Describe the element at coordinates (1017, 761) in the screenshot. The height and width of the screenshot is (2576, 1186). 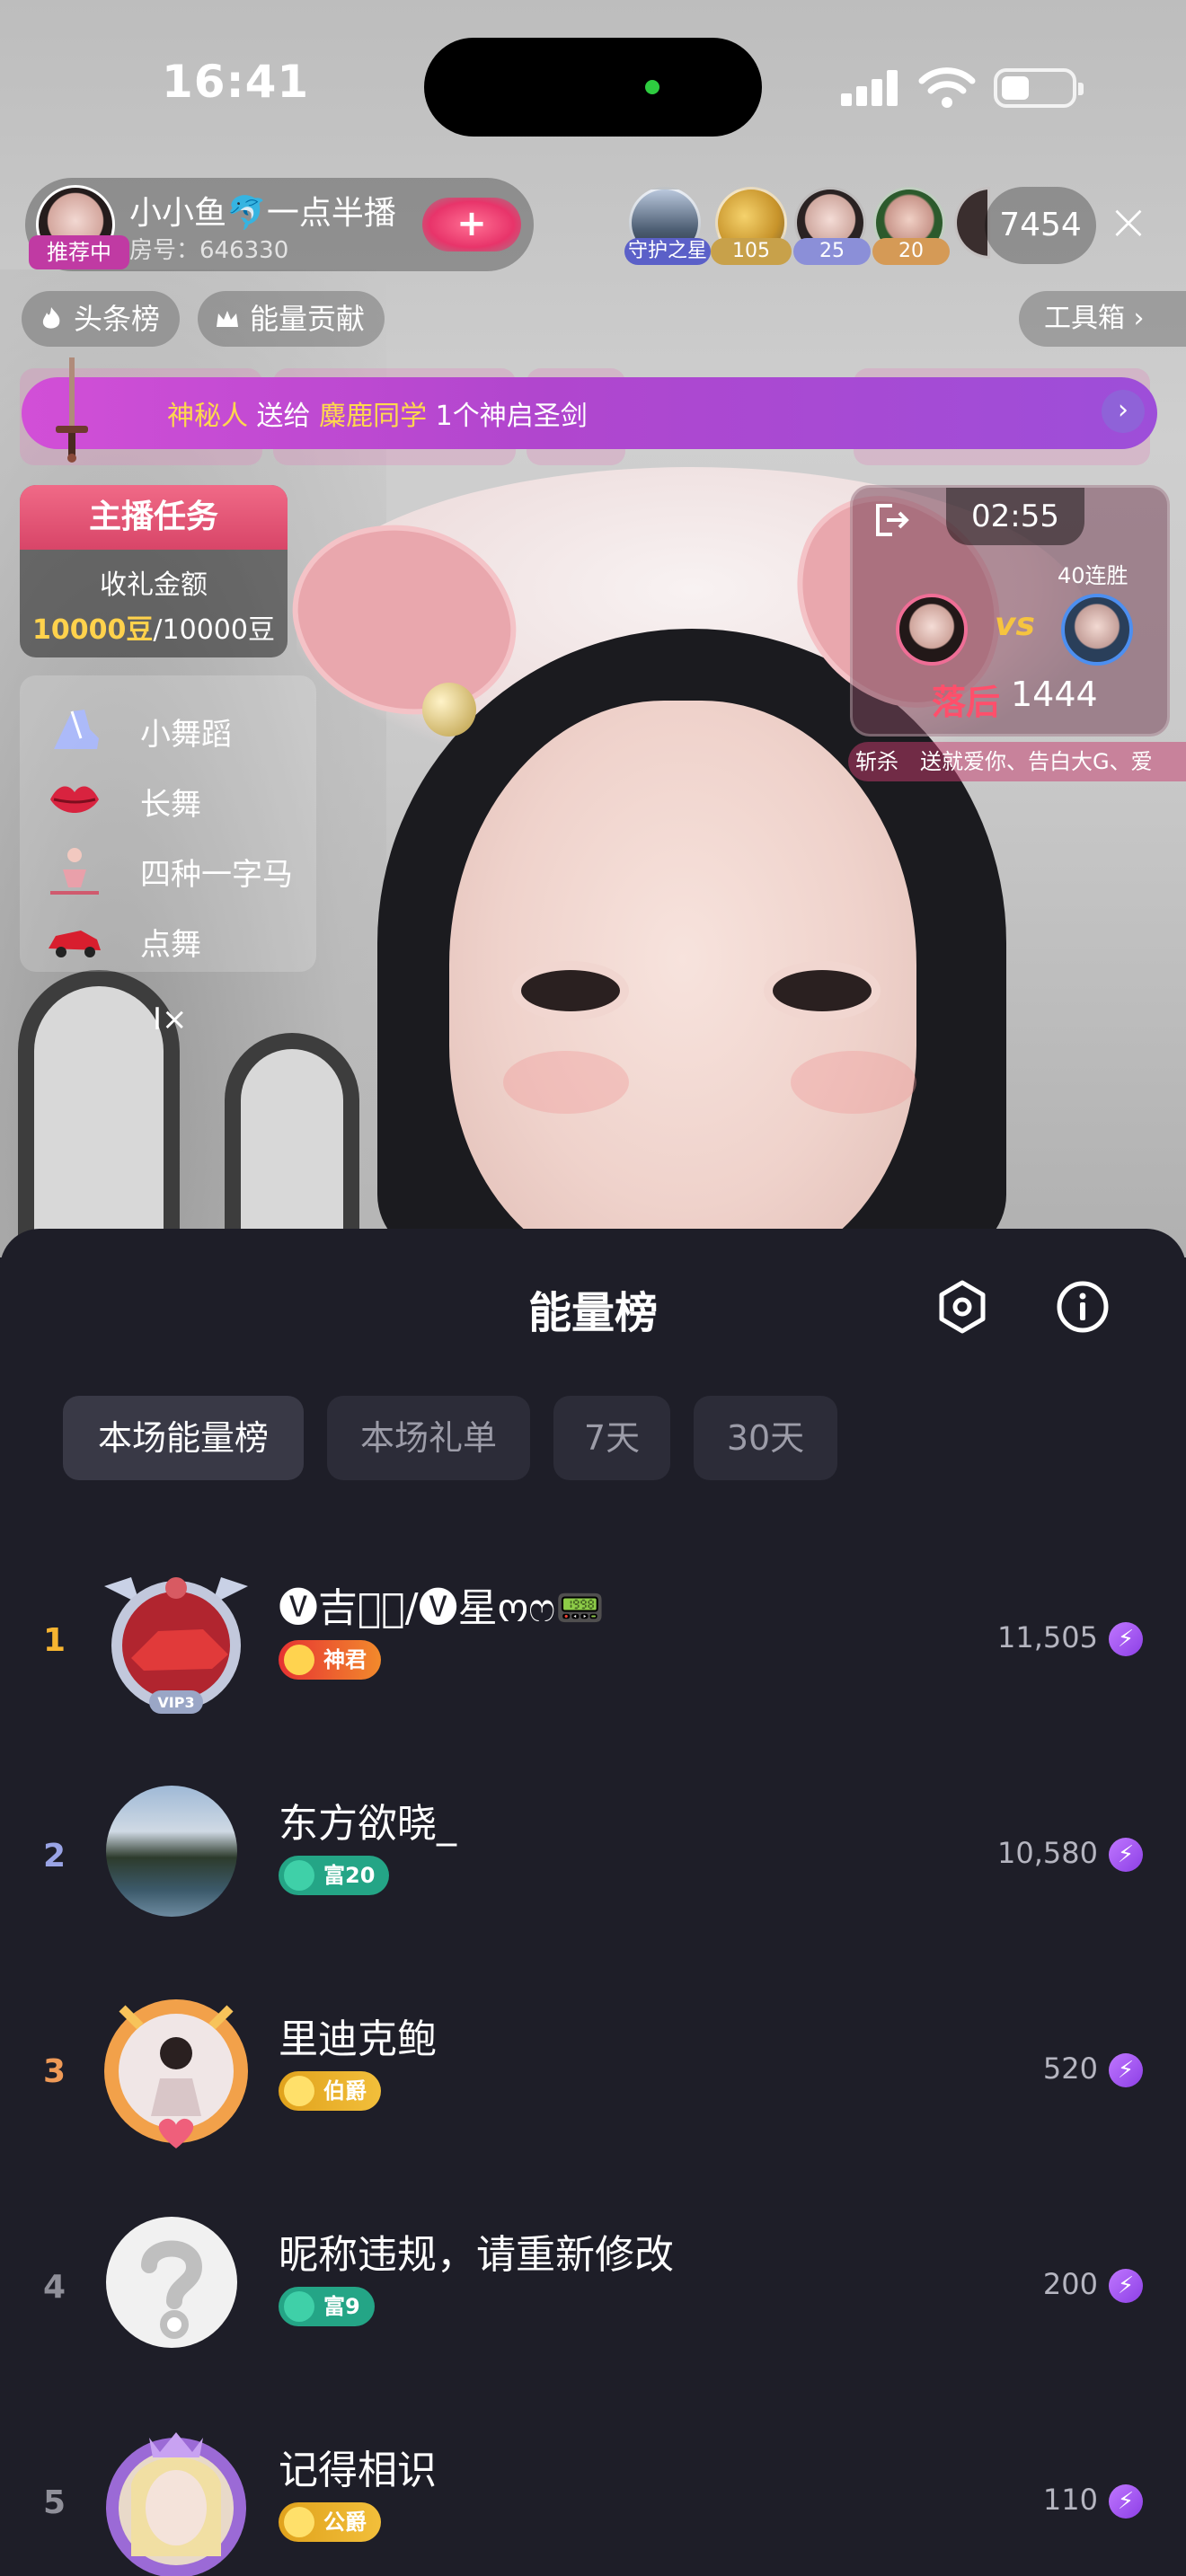
I see `pk-marquee: 斩杀 送就爱你、告白大G、爱` at that location.